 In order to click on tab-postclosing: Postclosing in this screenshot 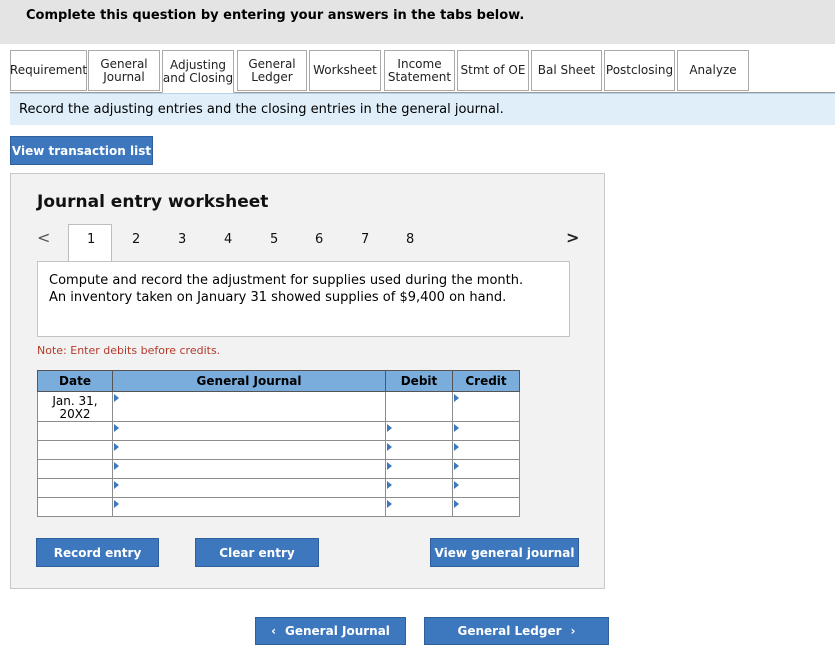, I will do `click(639, 70)`.